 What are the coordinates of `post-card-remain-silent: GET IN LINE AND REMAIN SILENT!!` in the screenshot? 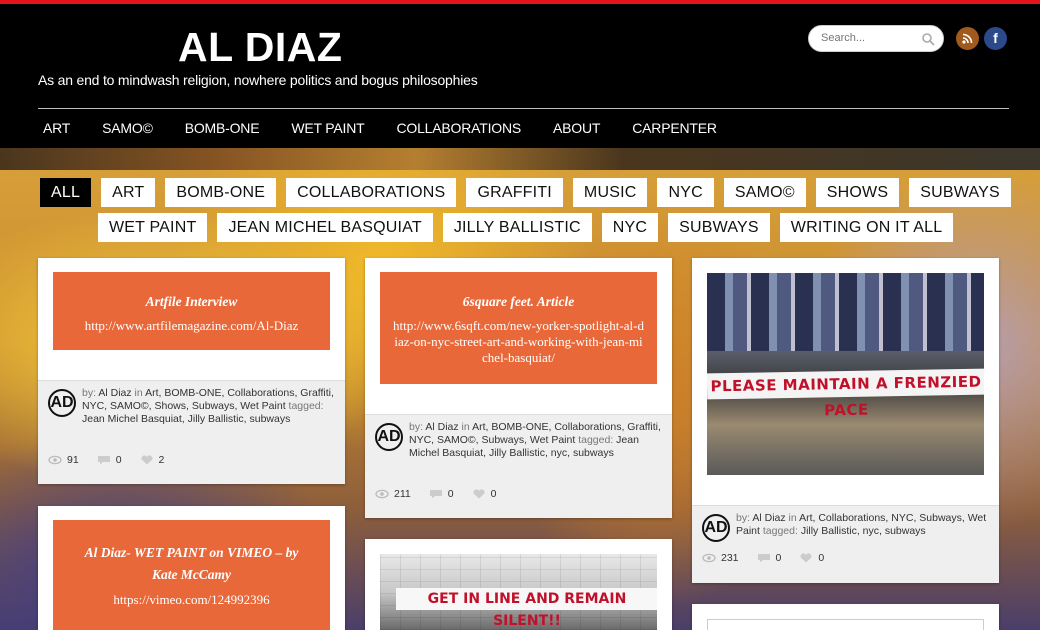 It's located at (518, 584).